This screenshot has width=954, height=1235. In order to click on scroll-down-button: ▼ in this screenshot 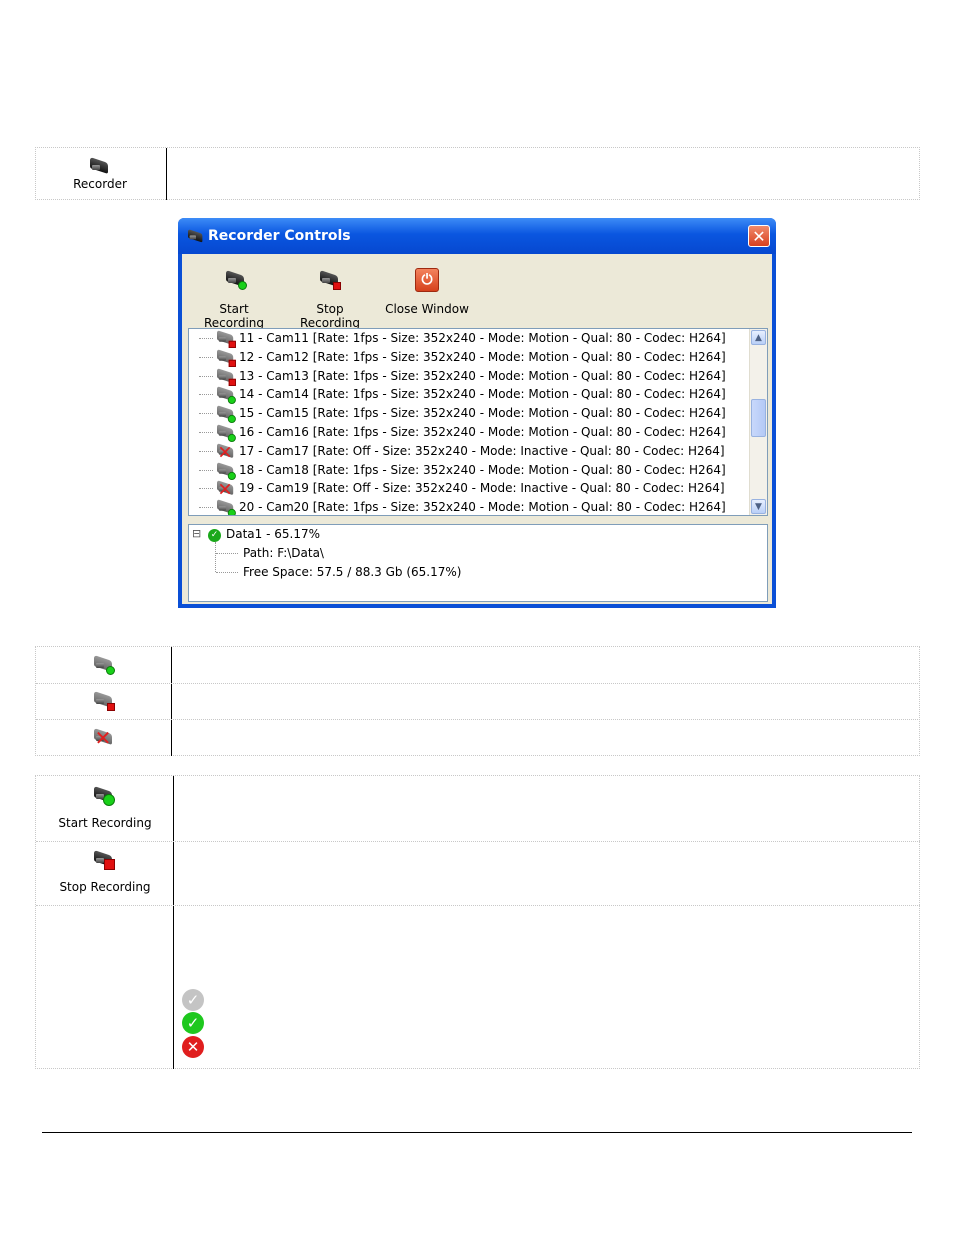, I will do `click(758, 506)`.